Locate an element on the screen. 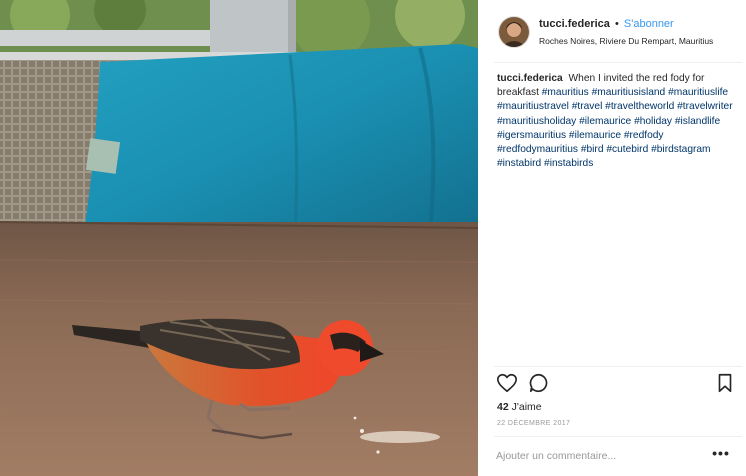 Image resolution: width=746 pixels, height=476 pixels. action-bar is located at coordinates (616, 383).